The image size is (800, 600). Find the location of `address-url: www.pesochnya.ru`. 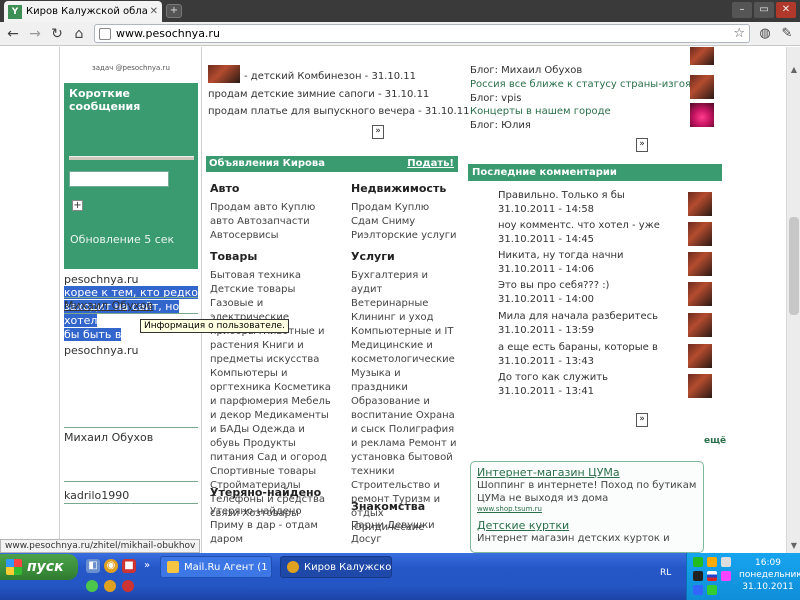

address-url: www.pesochnya.ru is located at coordinates (168, 33).